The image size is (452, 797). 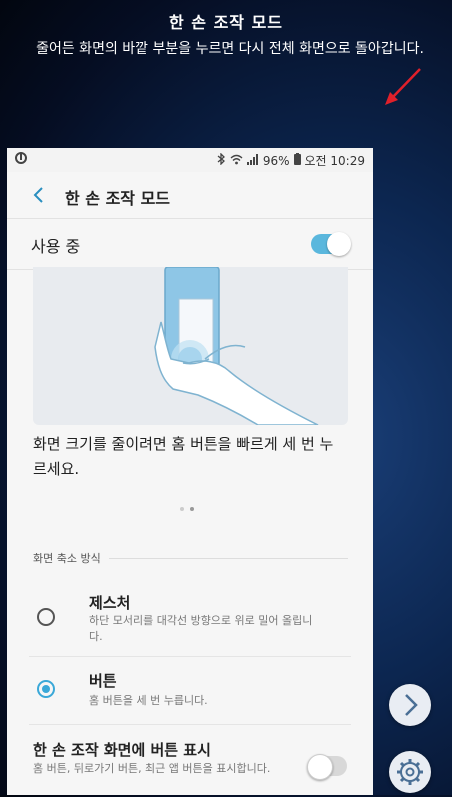 What do you see at coordinates (118, 198) in the screenshot?
I see `page-title: 한 손 조작 모드` at bounding box center [118, 198].